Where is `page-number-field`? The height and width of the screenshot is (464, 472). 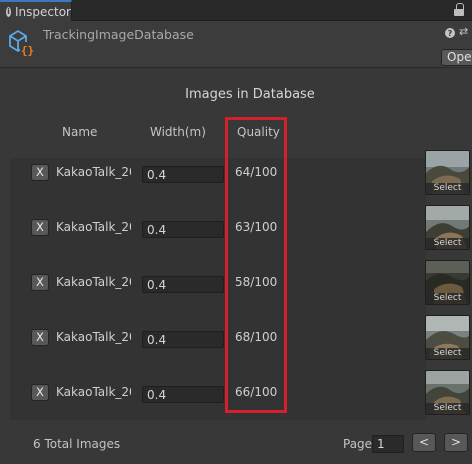
page-number-field is located at coordinates (388, 444).